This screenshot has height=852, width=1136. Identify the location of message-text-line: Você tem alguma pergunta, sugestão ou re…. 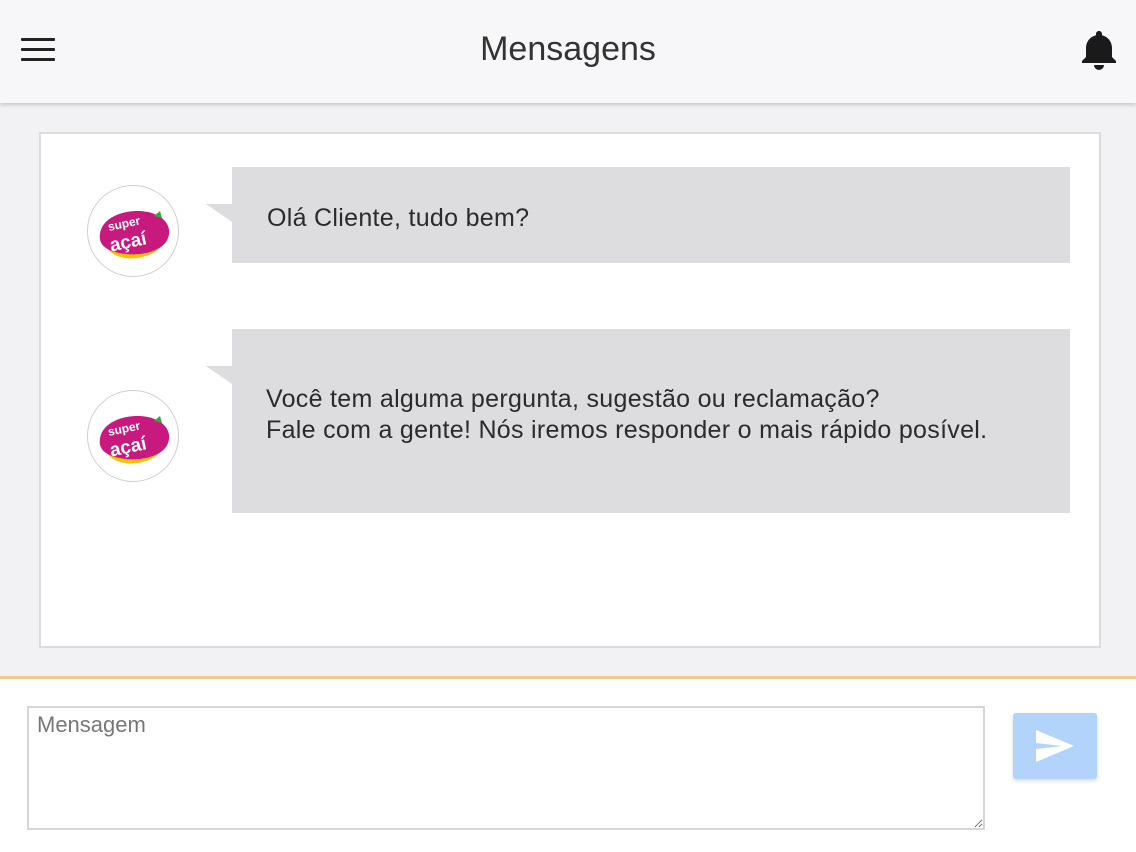
(573, 399).